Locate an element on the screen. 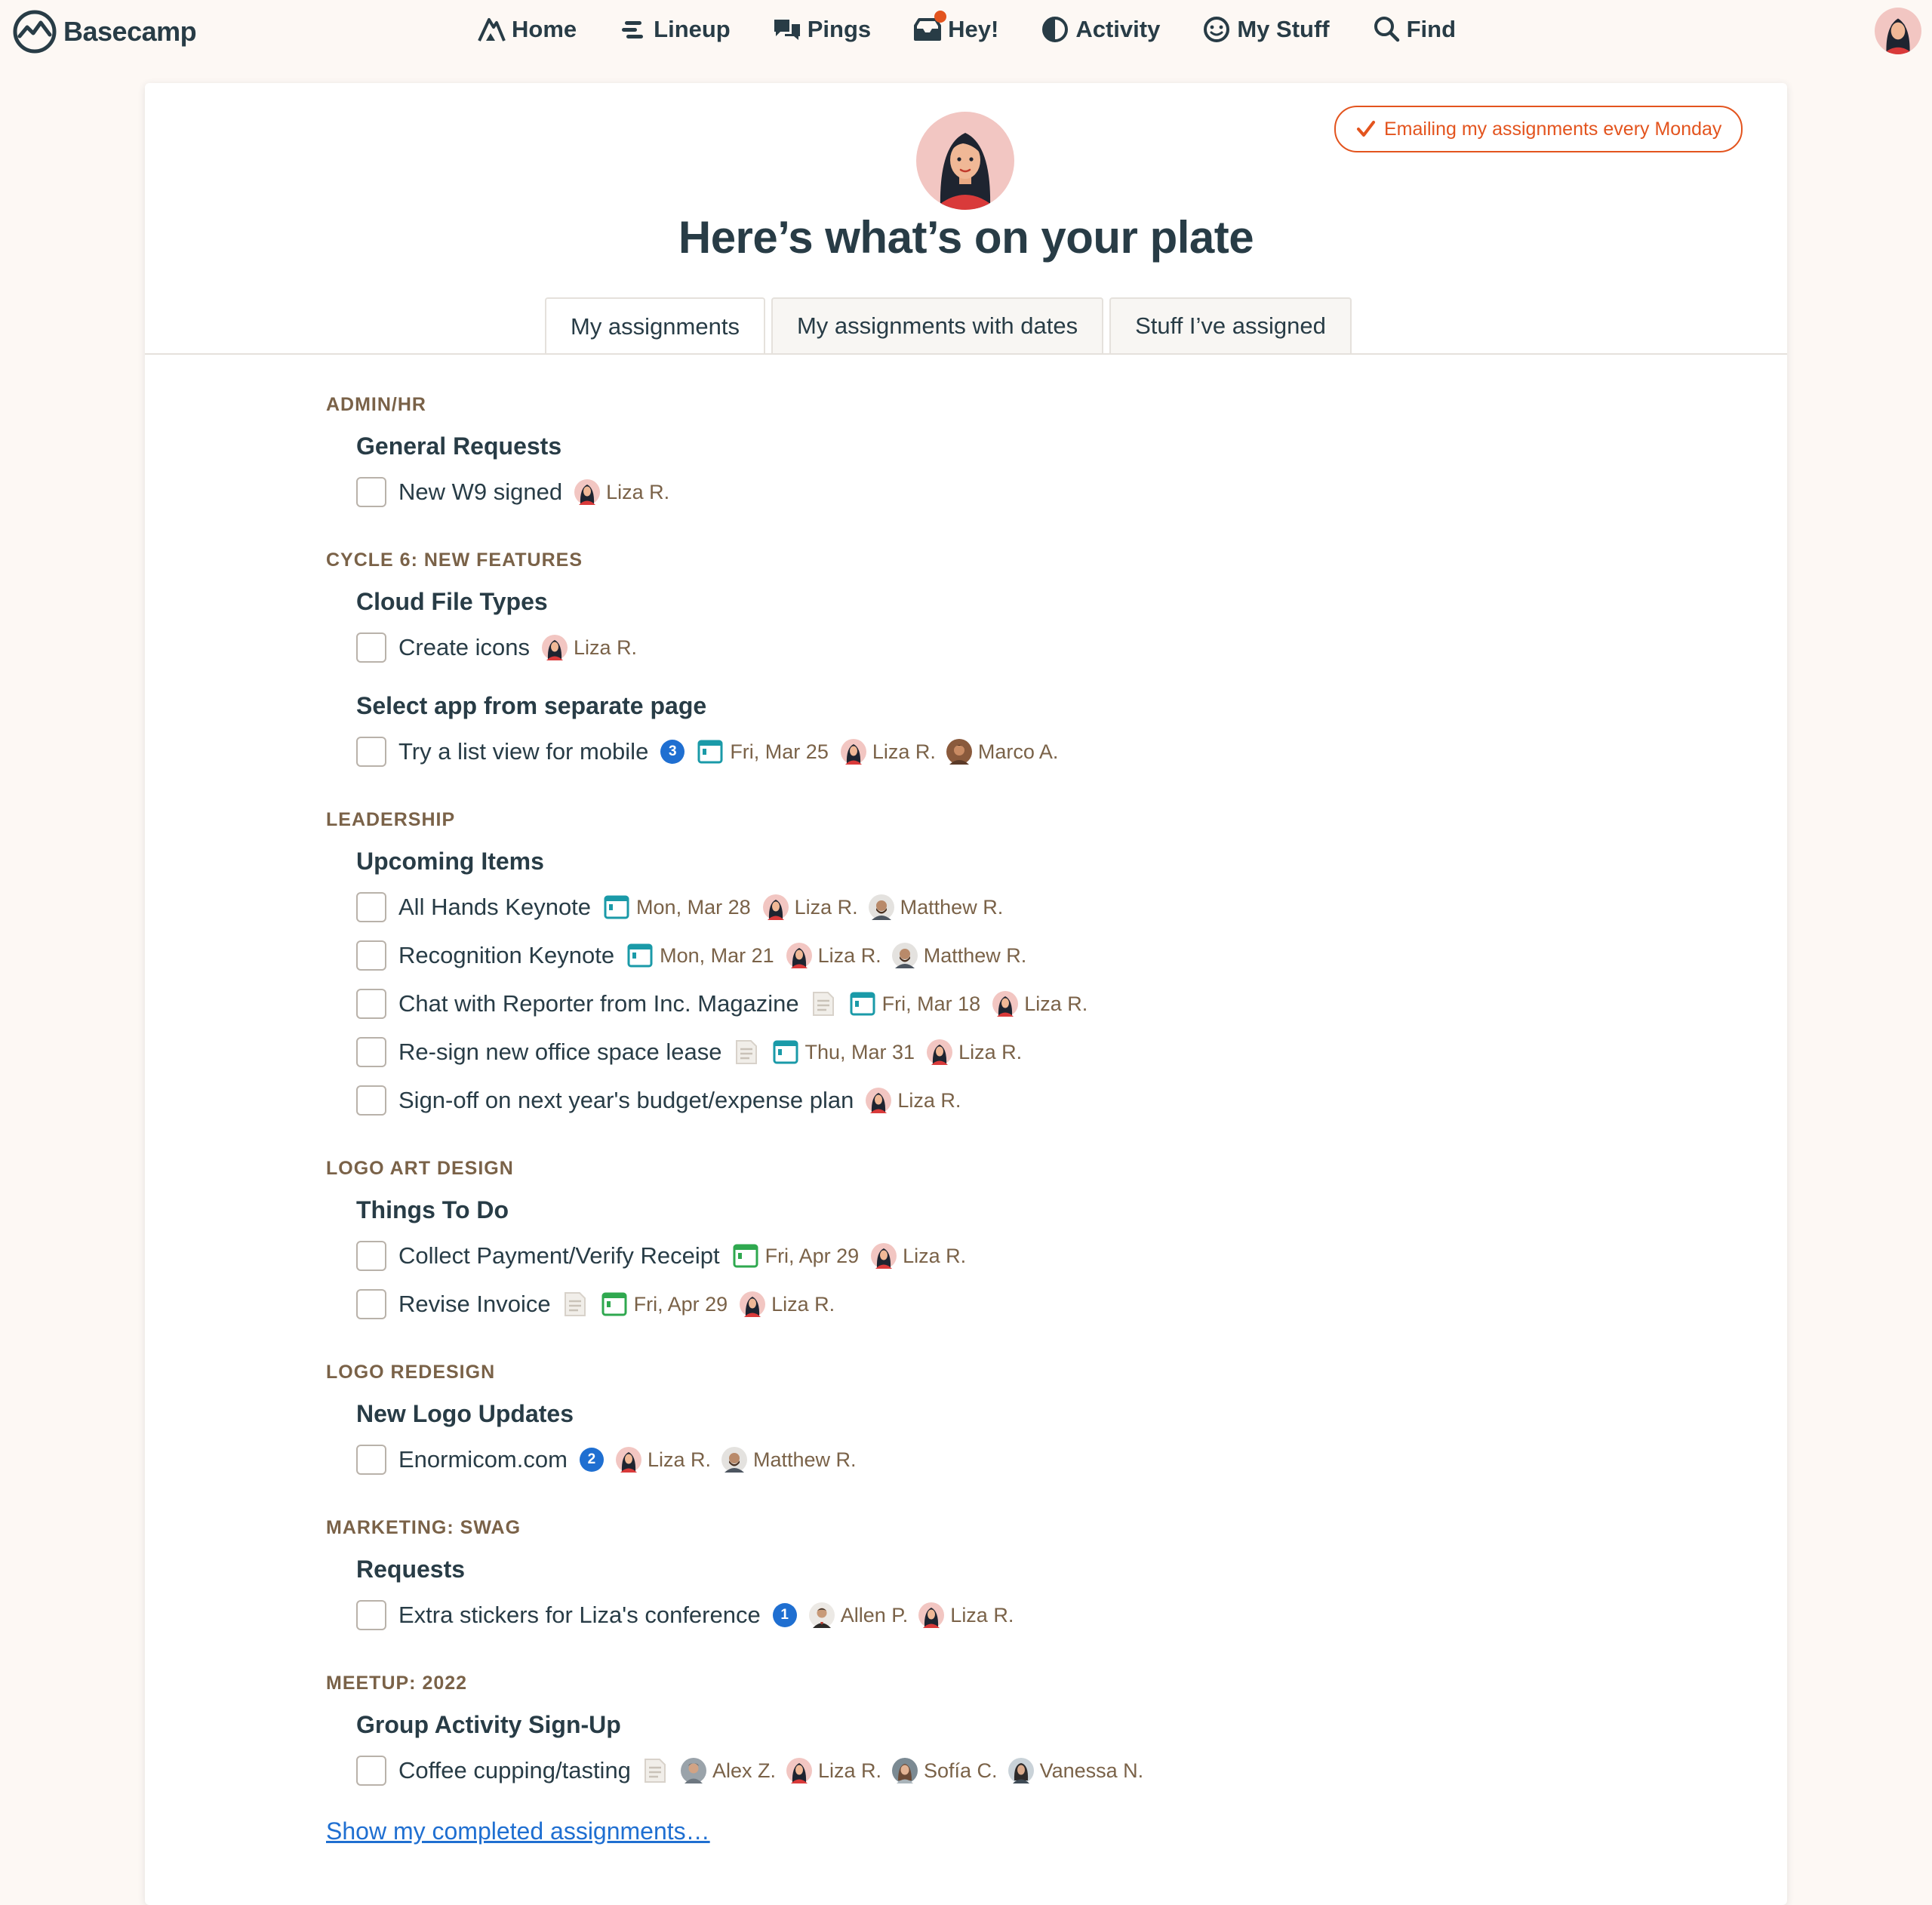 The image size is (1932, 1905). nav-home: Home is located at coordinates (526, 29).